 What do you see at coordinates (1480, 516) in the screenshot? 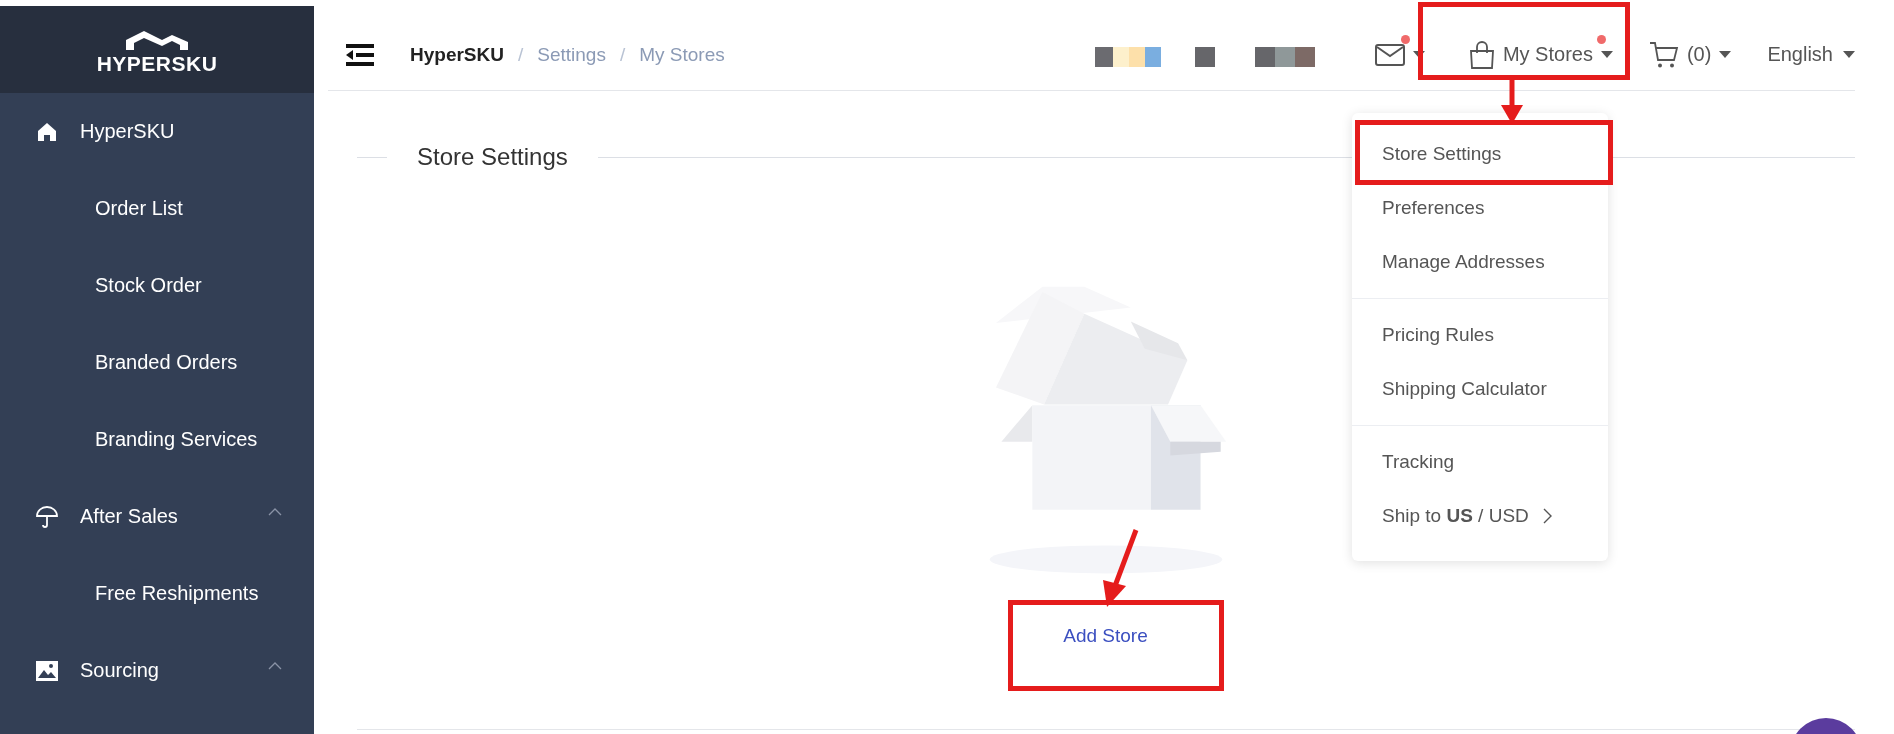
I see `menu-item: Ship to US / USD` at bounding box center [1480, 516].